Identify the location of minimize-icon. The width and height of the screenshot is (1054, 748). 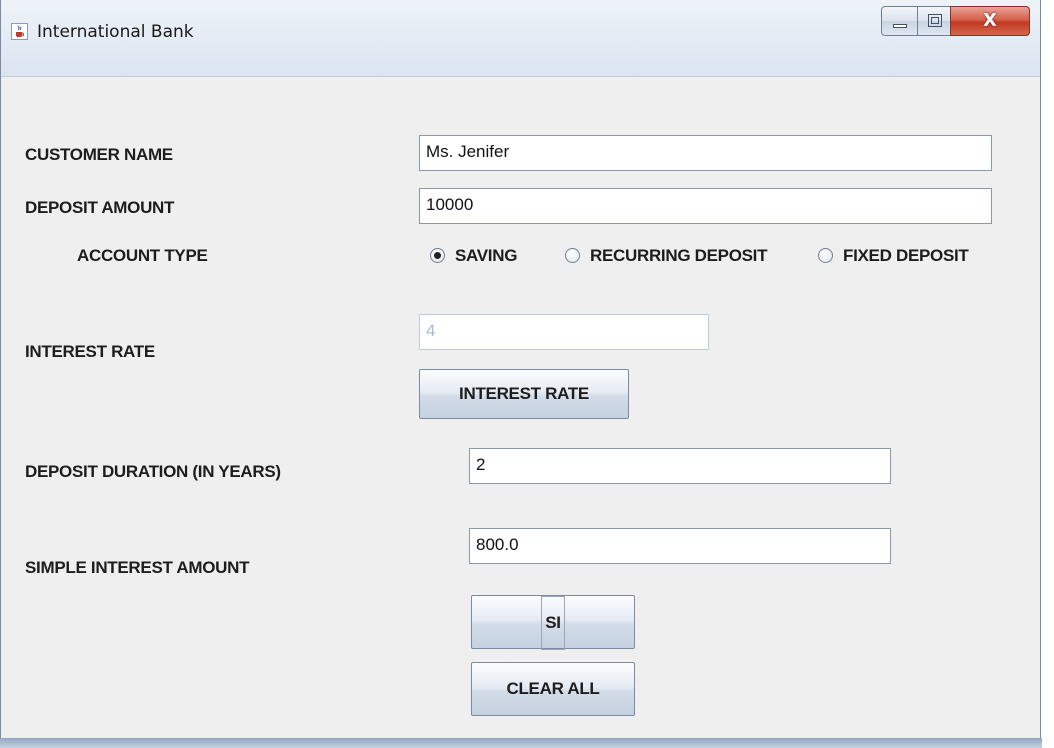
(900, 26).